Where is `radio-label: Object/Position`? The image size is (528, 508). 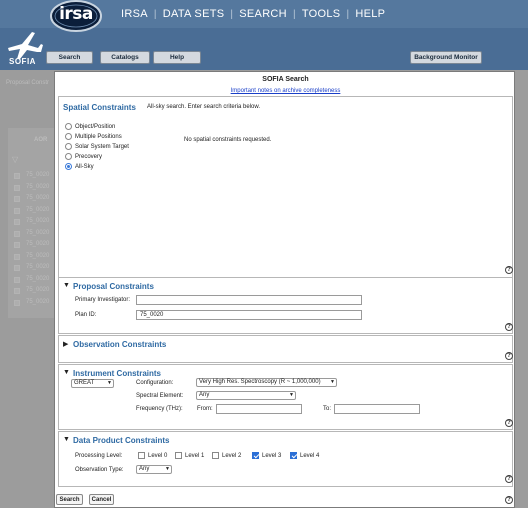 radio-label: Object/Position is located at coordinates (95, 126).